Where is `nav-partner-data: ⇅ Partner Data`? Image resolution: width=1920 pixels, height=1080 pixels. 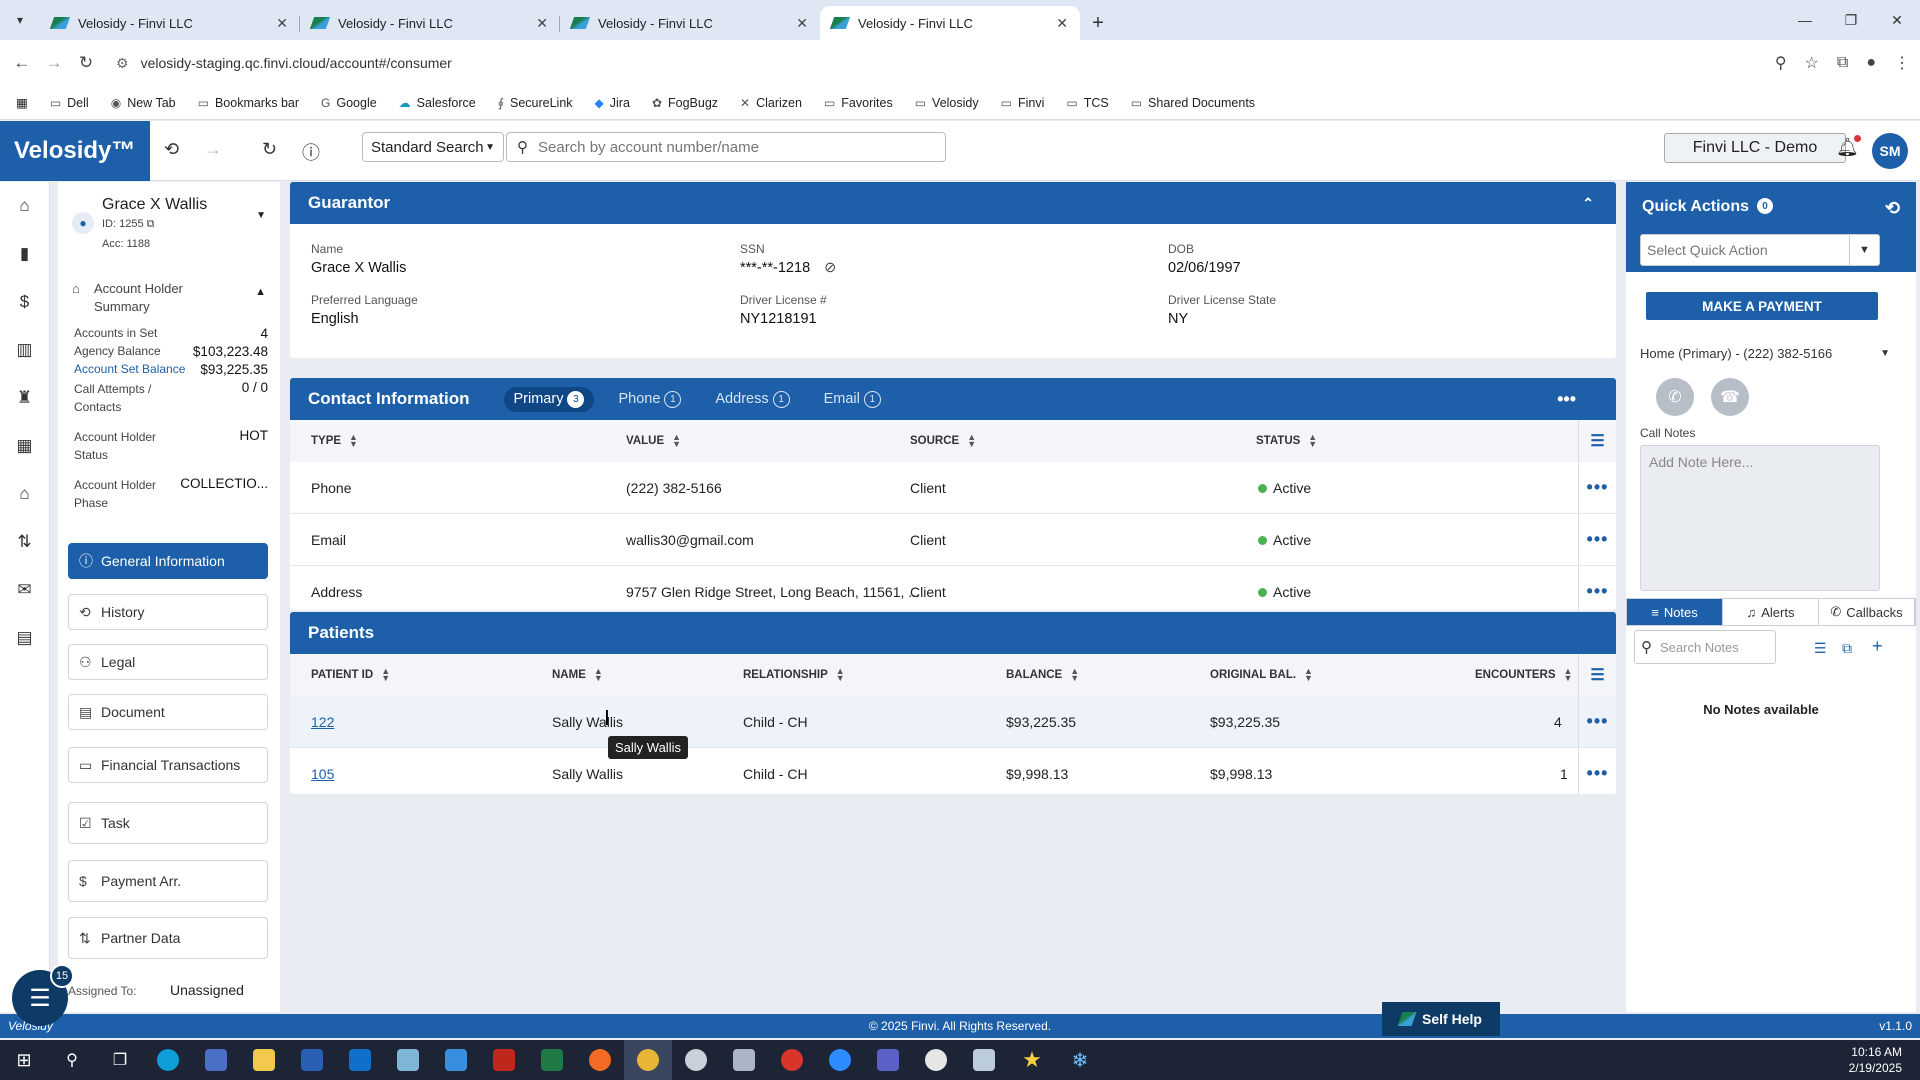 nav-partner-data: ⇅ Partner Data is located at coordinates (168, 938).